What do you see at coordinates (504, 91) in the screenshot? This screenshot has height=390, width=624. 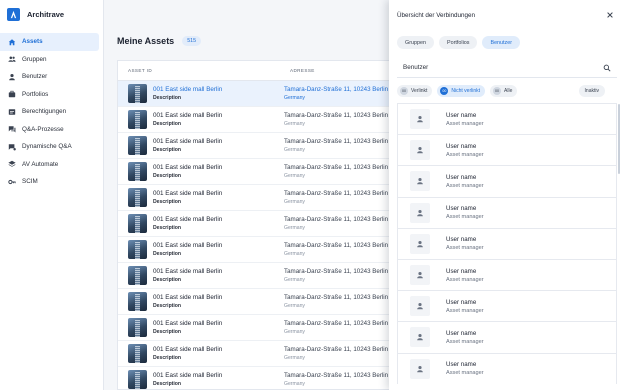 I see `filter-alle: 00 Alle` at bounding box center [504, 91].